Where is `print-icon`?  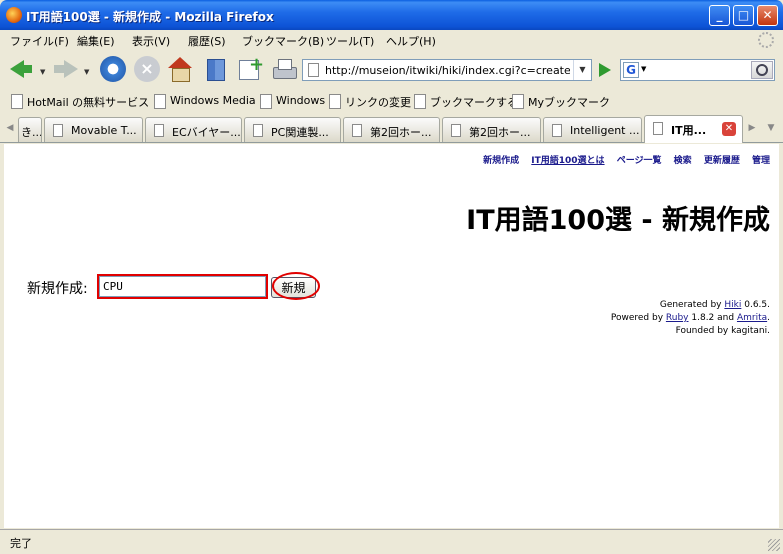 print-icon is located at coordinates (284, 69).